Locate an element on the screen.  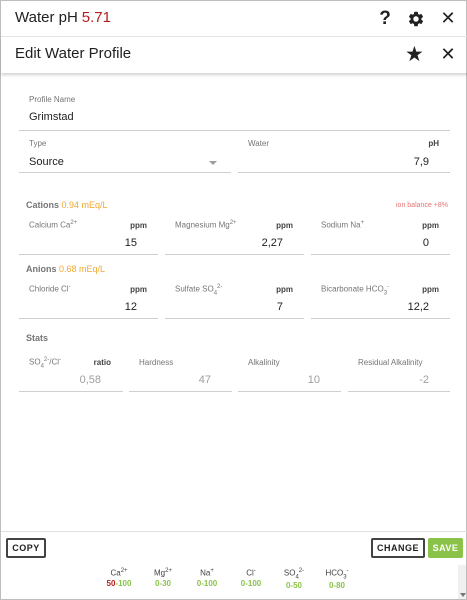
dialog-close-icon: ✕ is located at coordinates (448, 54).